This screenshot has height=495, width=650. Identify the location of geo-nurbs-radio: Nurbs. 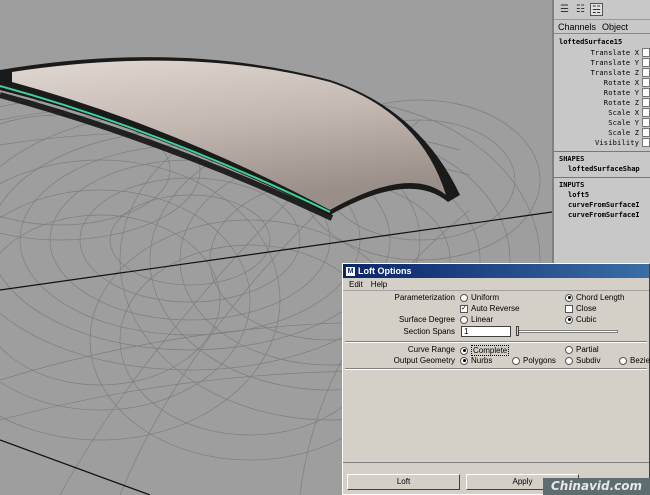
(476, 360).